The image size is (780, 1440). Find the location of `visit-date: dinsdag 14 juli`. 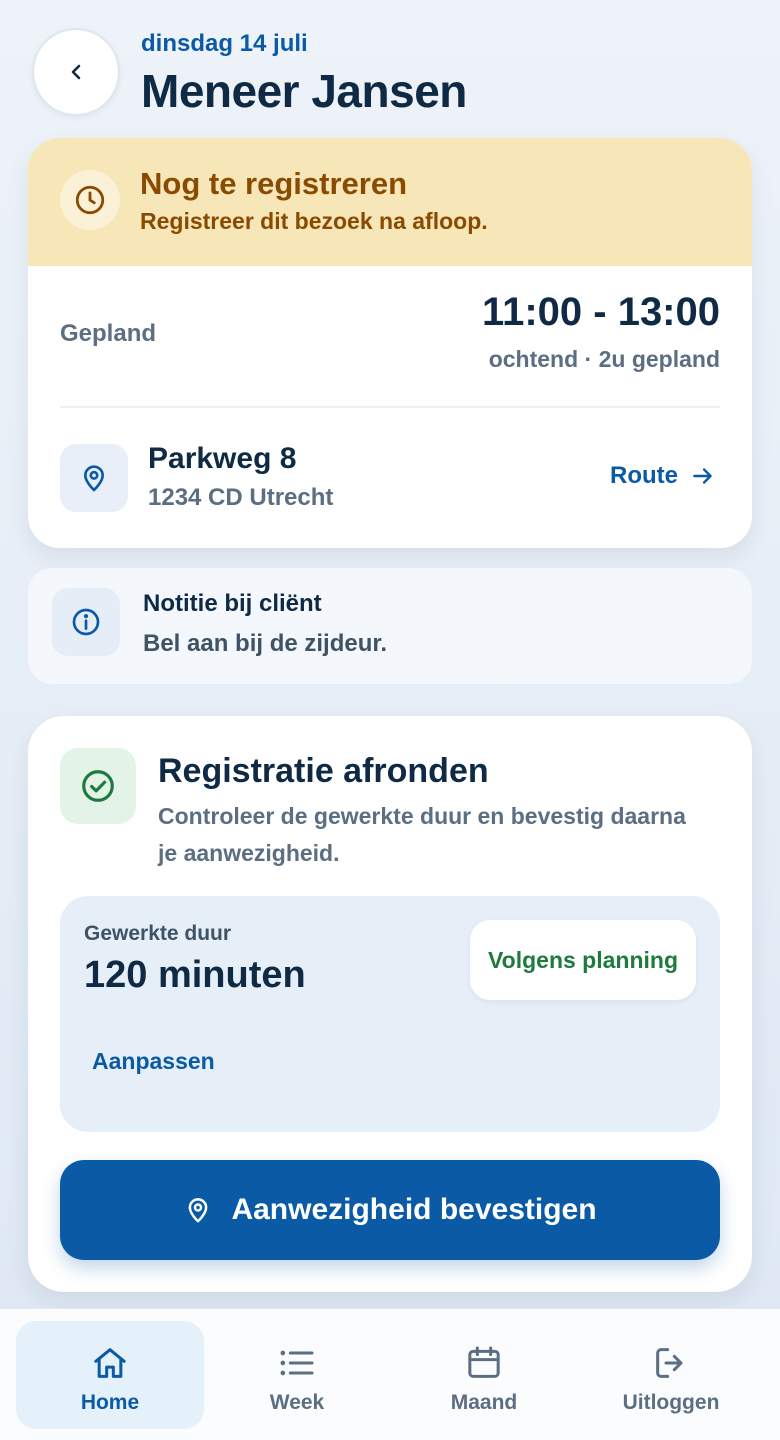

visit-date: dinsdag 14 juli is located at coordinates (224, 43).